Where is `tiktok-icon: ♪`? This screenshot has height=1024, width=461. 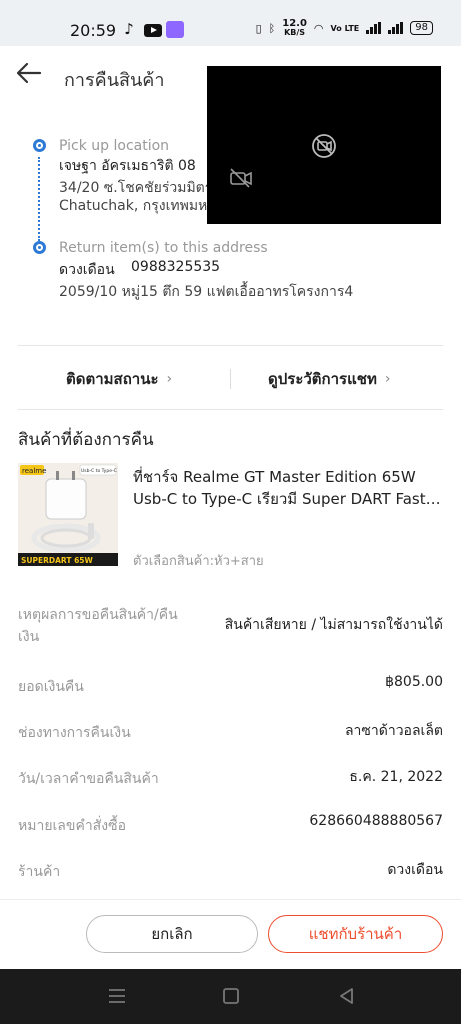
tiktok-icon: ♪ is located at coordinates (129, 29).